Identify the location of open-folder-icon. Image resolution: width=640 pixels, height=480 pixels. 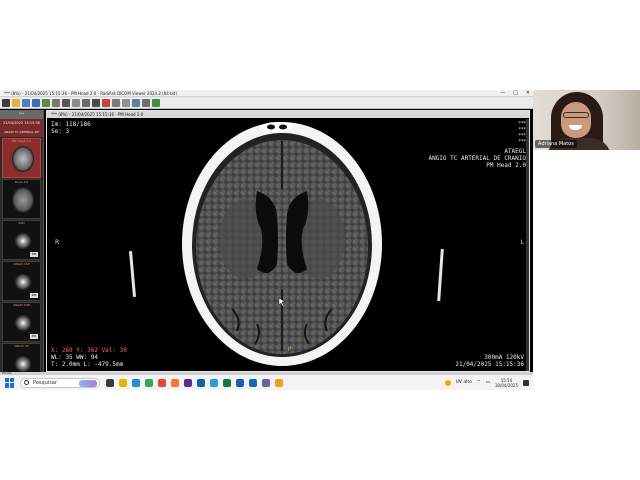
(16, 102).